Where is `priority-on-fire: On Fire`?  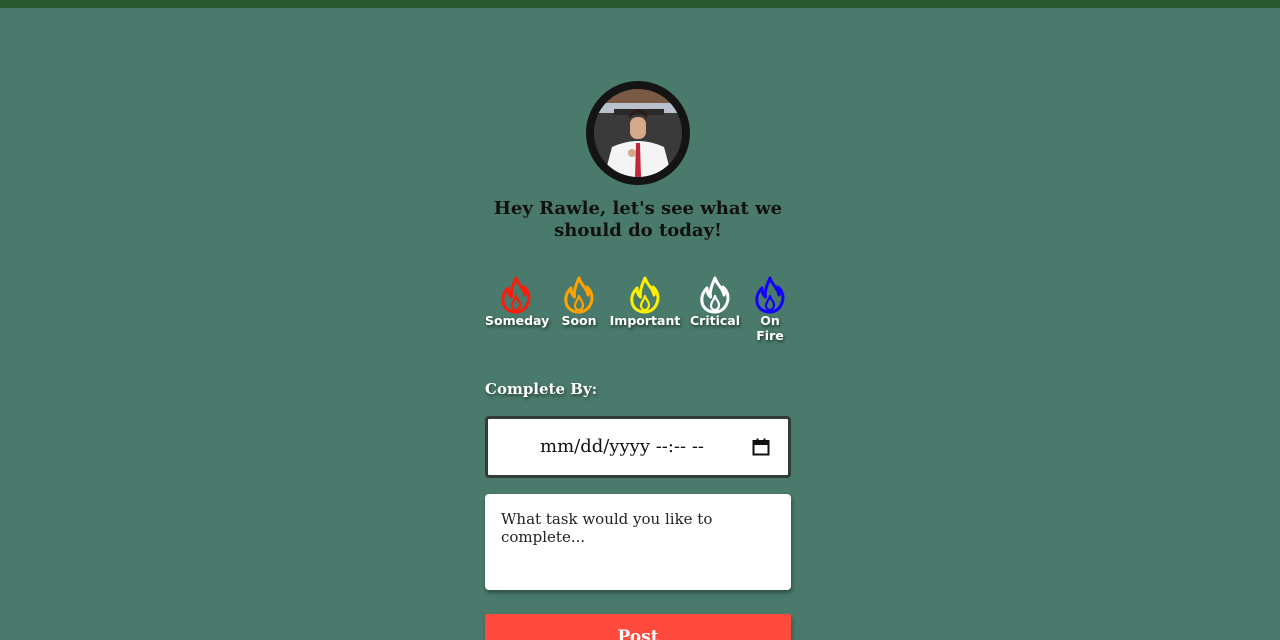 priority-on-fire: On Fire is located at coordinates (770, 309).